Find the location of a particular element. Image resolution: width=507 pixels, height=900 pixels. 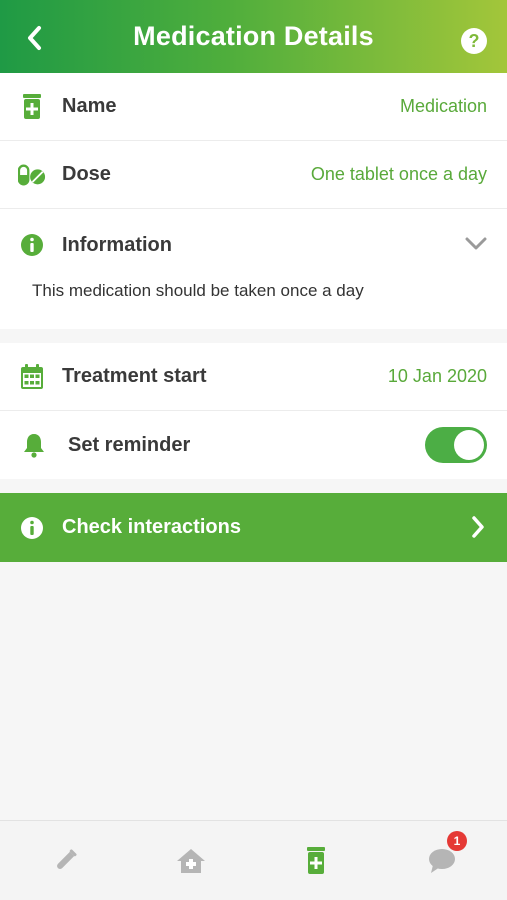

information-label: Information is located at coordinates (117, 244).